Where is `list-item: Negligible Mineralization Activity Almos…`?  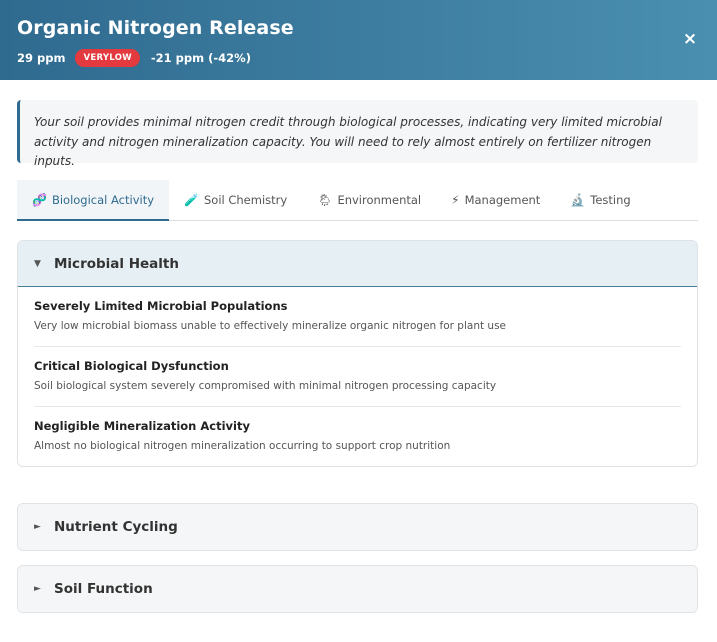 list-item: Negligible Mineralization Activity Almos… is located at coordinates (357, 436).